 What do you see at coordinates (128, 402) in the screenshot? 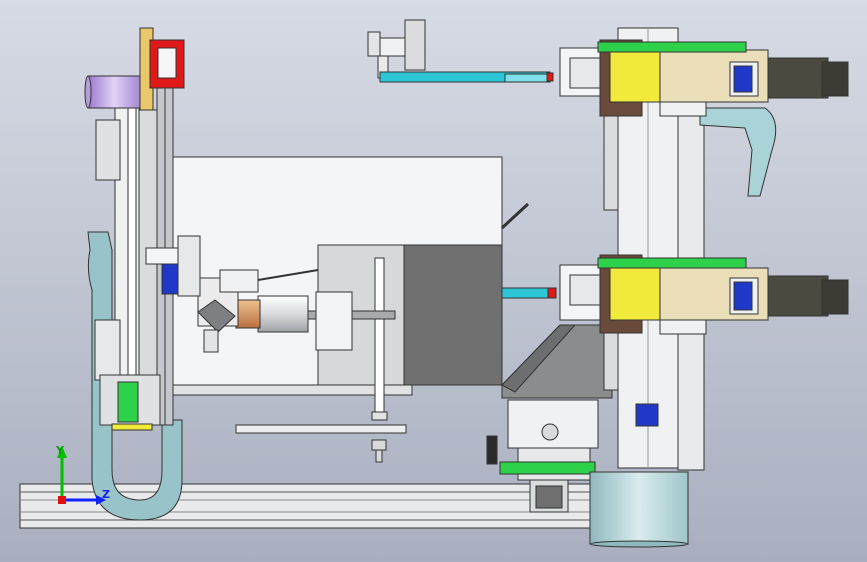
I see `rail-green-pad` at bounding box center [128, 402].